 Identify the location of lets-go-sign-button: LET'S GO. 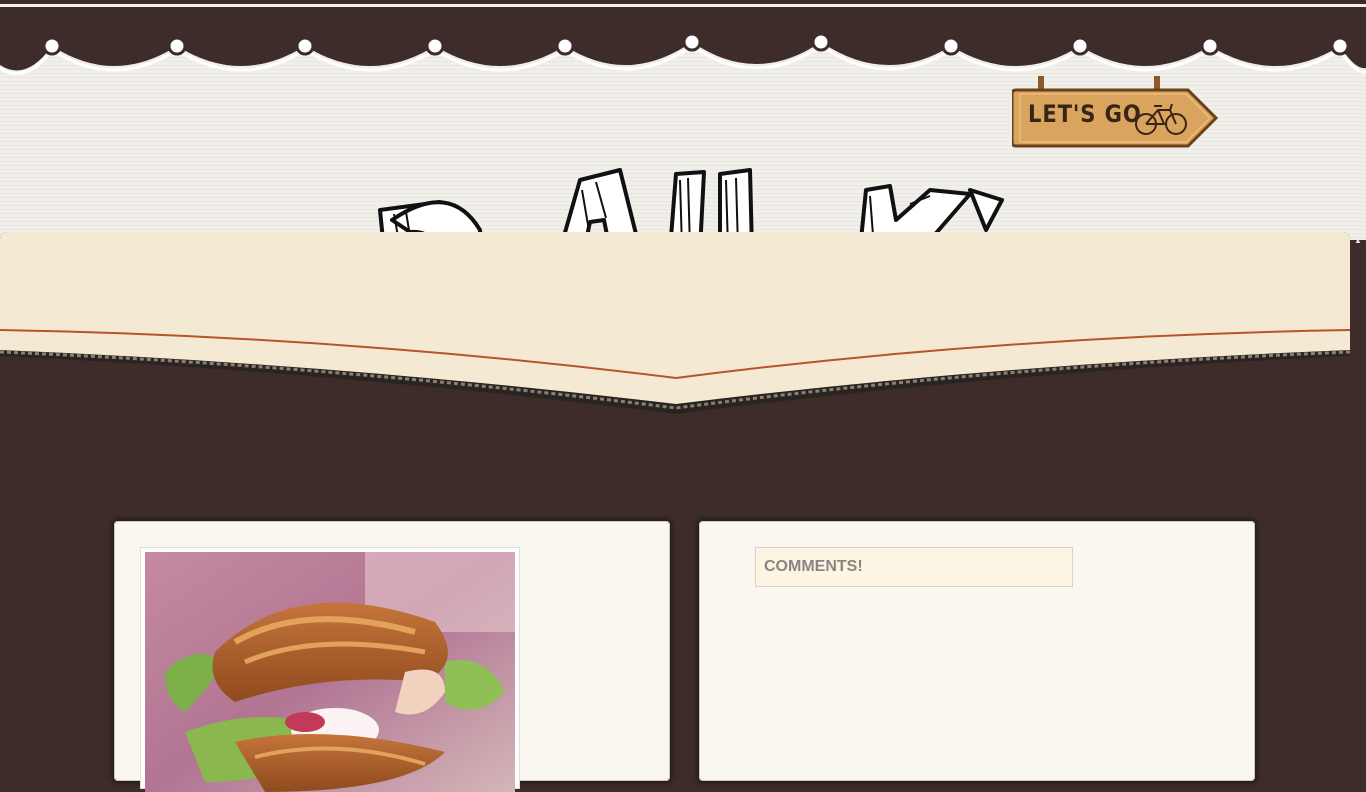
(1115, 113).